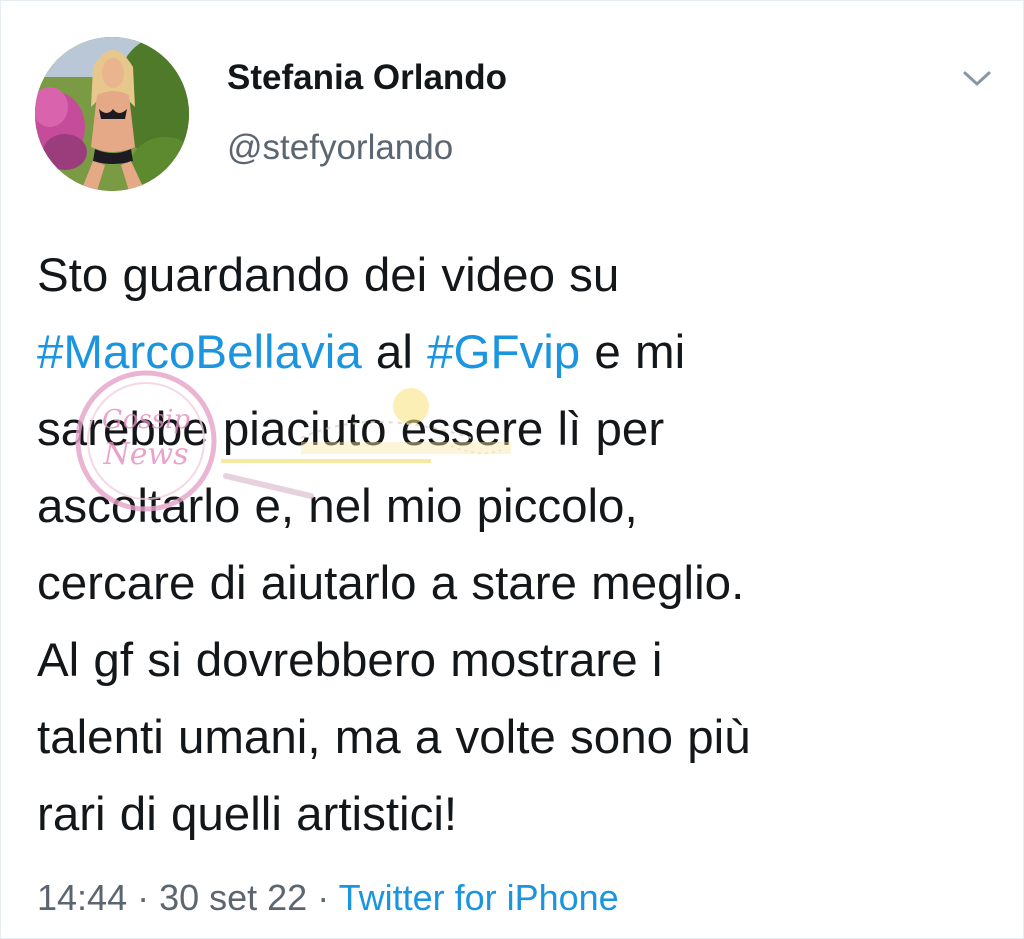  I want to click on tweet-text-line: Al gf si dovrebbero mostrare i, so click(517, 660).